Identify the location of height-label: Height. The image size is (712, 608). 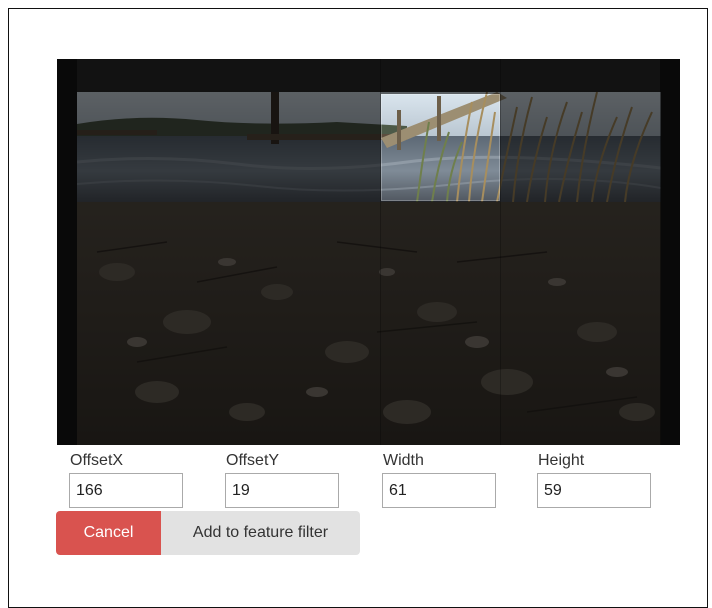
(561, 460).